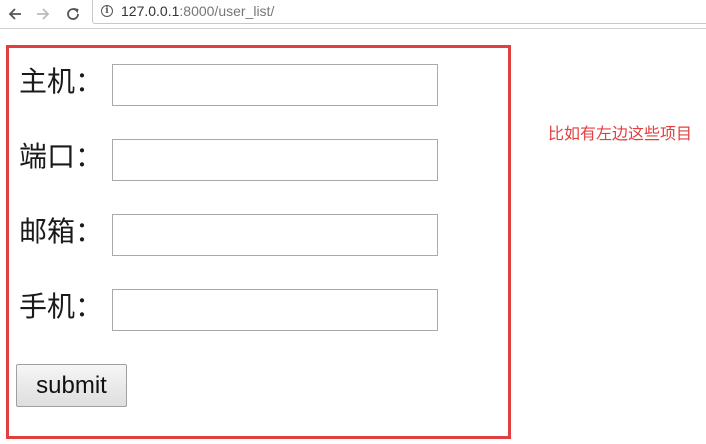  I want to click on forward-button, so click(43, 14).